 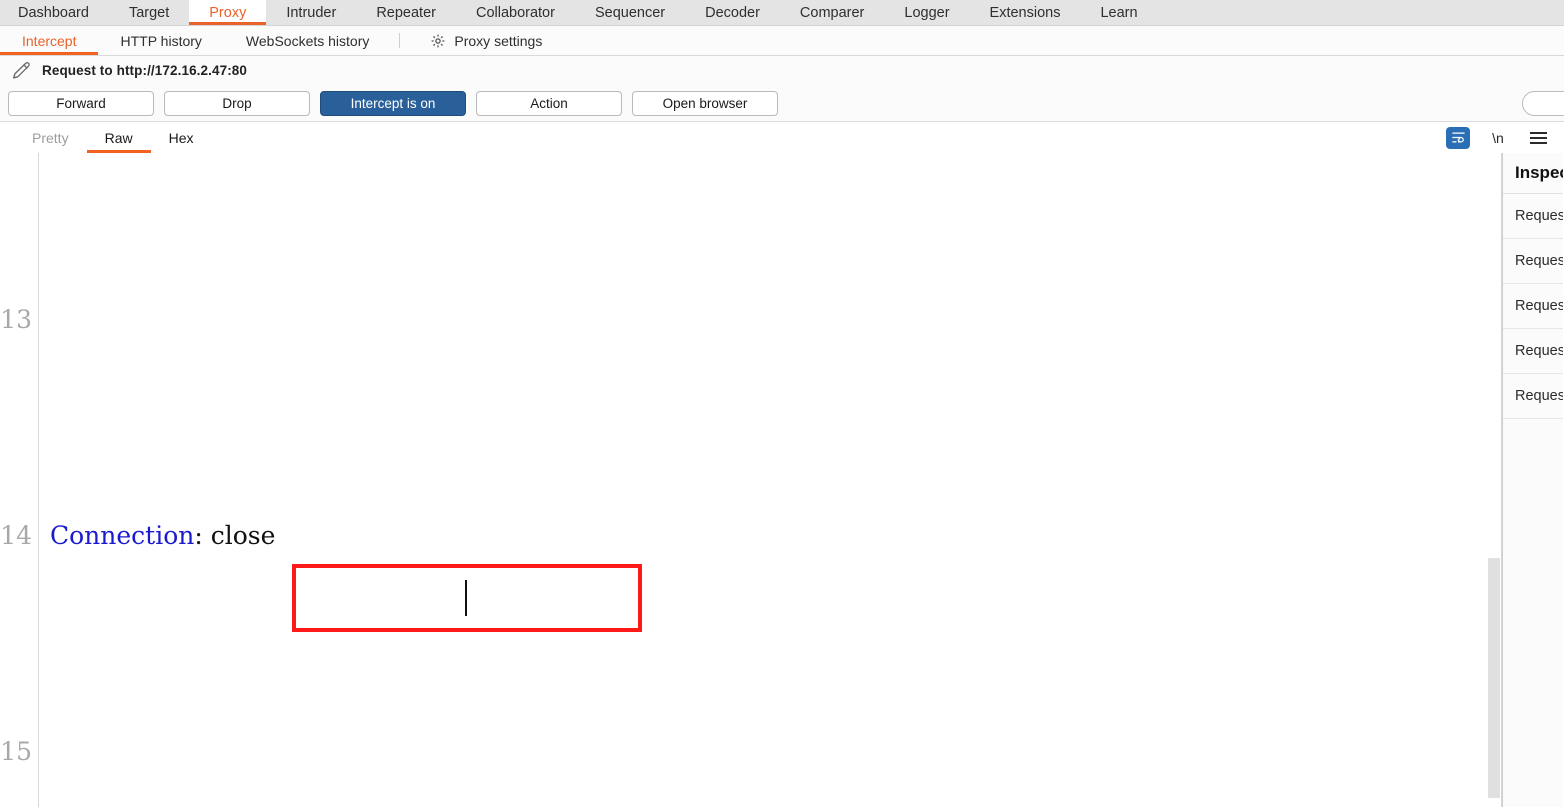 I want to click on line-number: 15, so click(x=16, y=751).